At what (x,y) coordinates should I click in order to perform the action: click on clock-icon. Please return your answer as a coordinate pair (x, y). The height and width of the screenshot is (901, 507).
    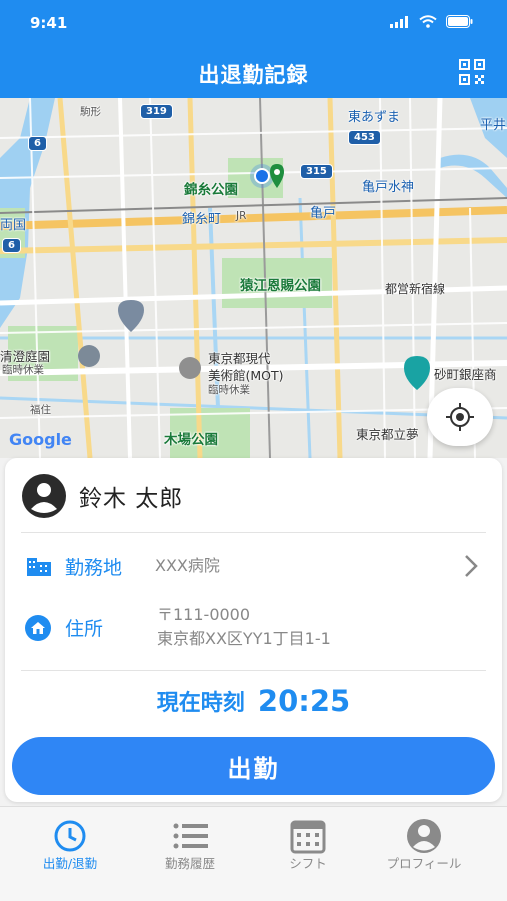
    Looking at the image, I should click on (70, 836).